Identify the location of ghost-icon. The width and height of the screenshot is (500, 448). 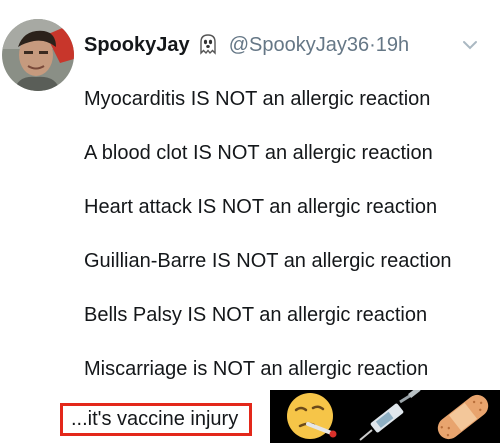
(208, 47).